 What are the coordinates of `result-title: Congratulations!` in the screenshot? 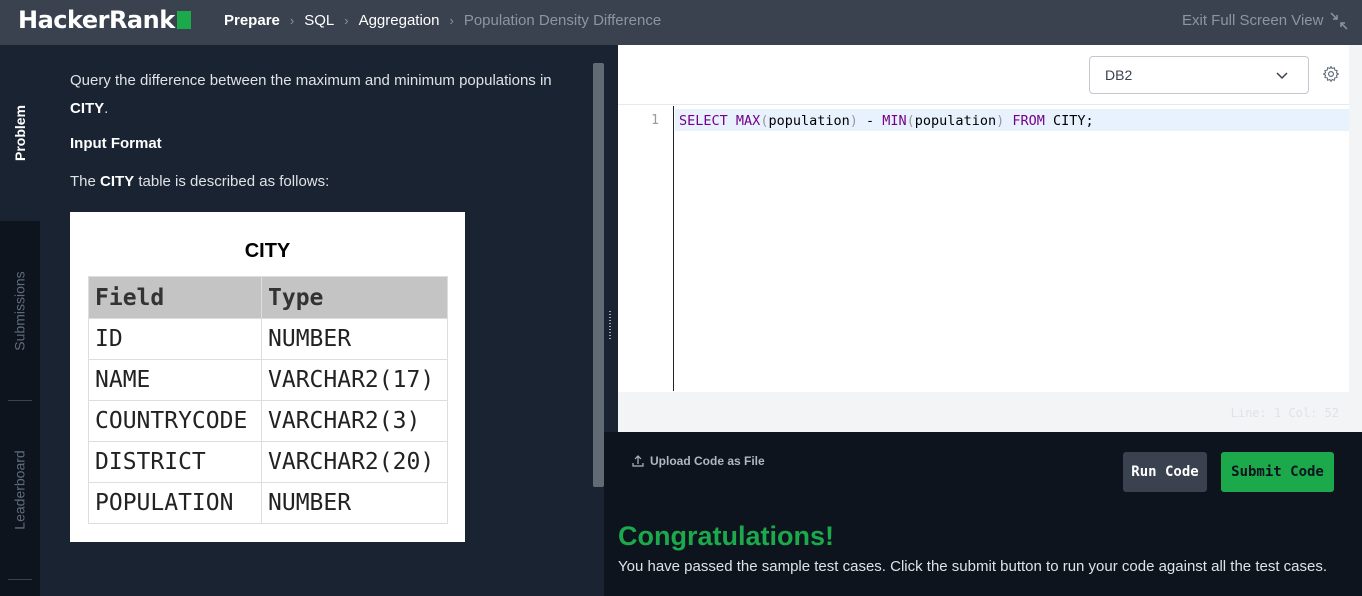 It's located at (726, 536).